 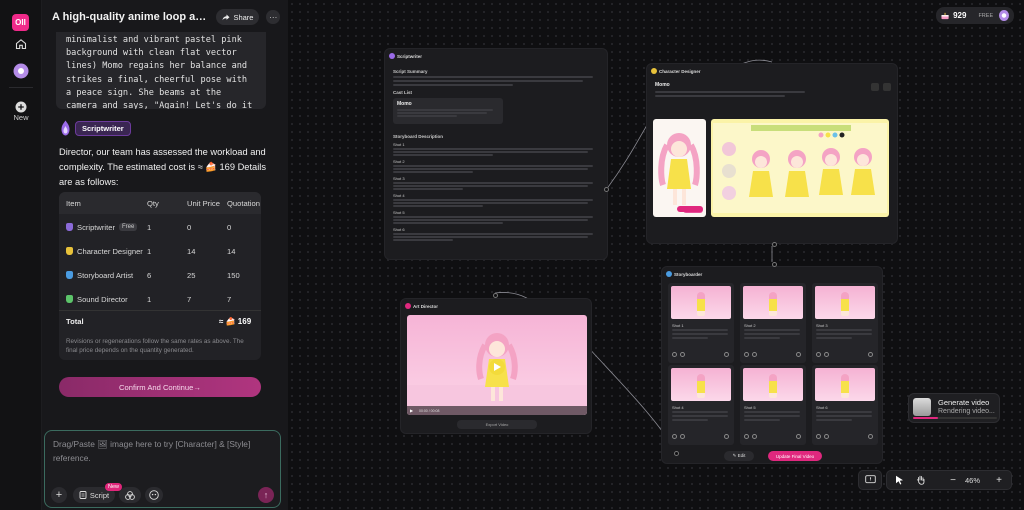 I want to click on total-row: Total ≈ 🍰 169, so click(x=160, y=321).